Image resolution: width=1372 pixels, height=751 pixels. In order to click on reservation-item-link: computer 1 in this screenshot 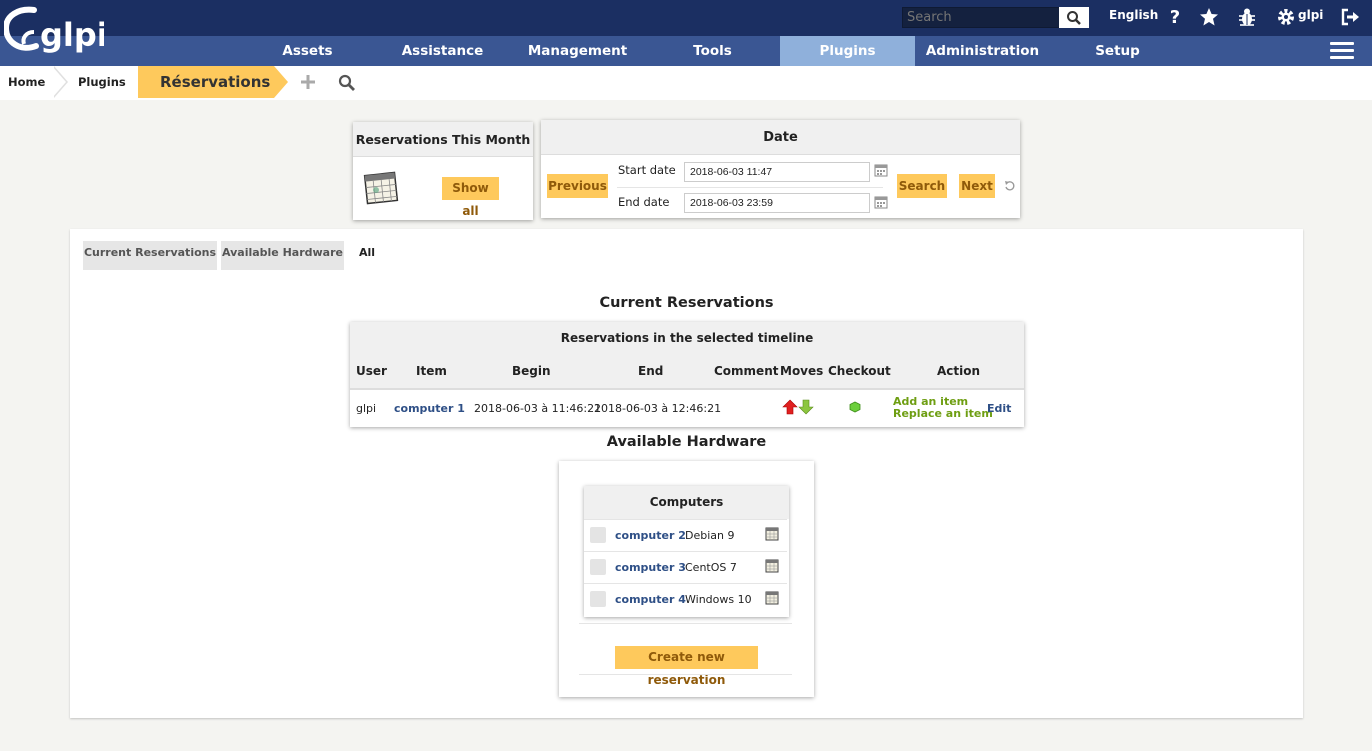, I will do `click(429, 408)`.